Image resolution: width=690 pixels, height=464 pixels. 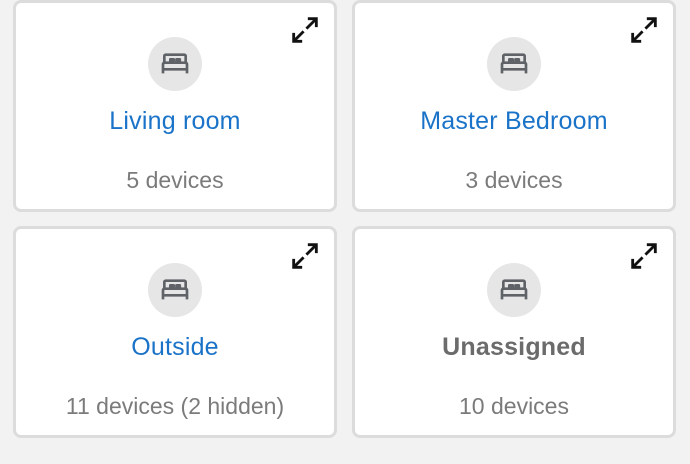 What do you see at coordinates (514, 406) in the screenshot?
I see `device-count: 10 devices` at bounding box center [514, 406].